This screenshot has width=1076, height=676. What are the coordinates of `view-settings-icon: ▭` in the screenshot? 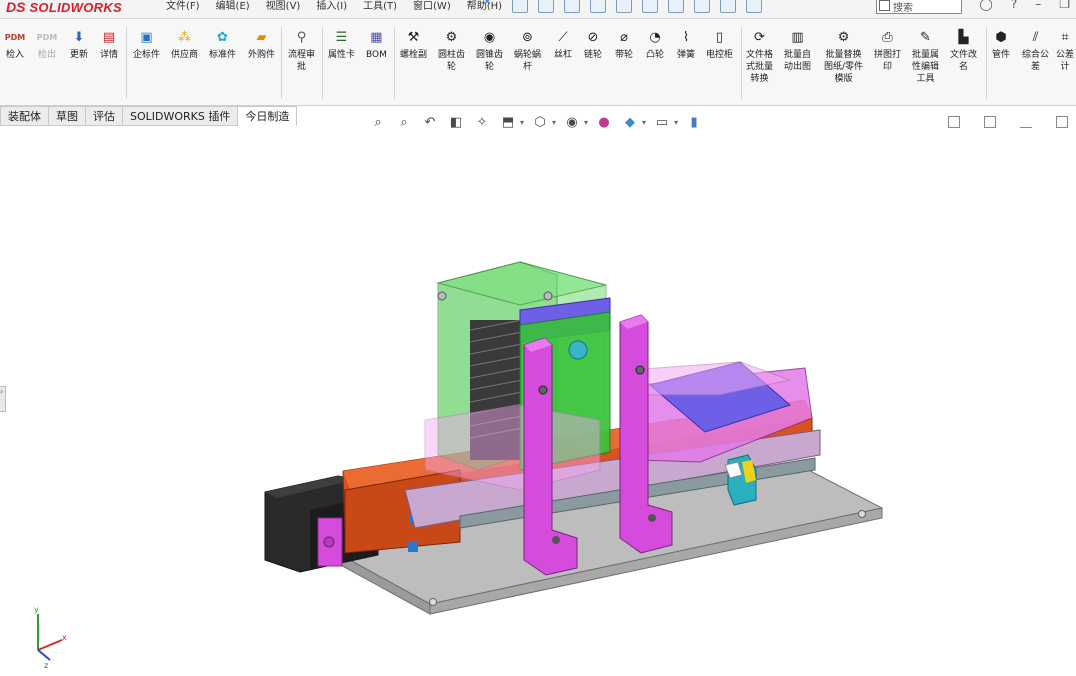 It's located at (662, 122).